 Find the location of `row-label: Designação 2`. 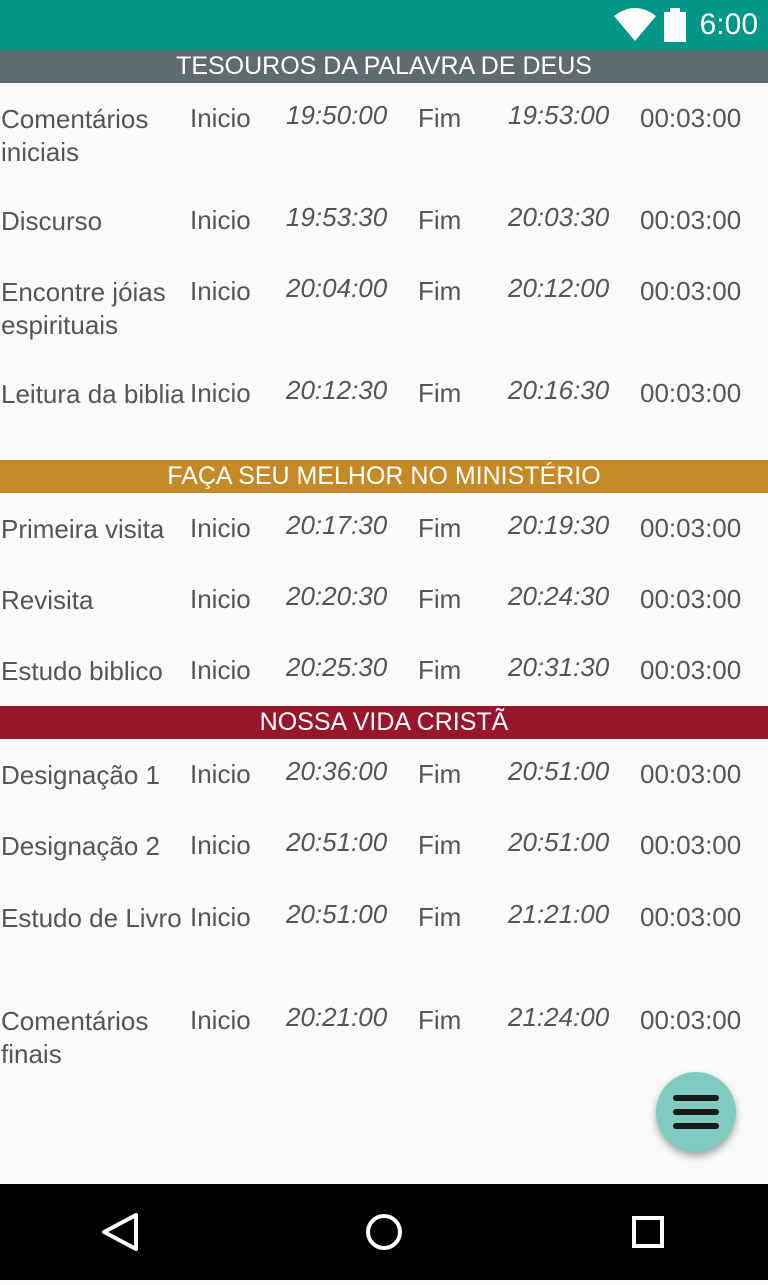

row-label: Designação 2 is located at coordinates (80, 846).